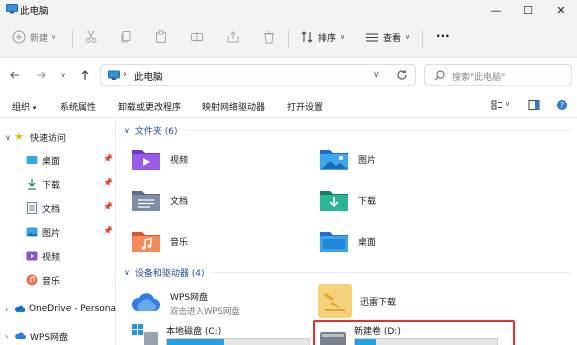  What do you see at coordinates (225, 241) in the screenshot?
I see `folder-music: 音乐` at bounding box center [225, 241].